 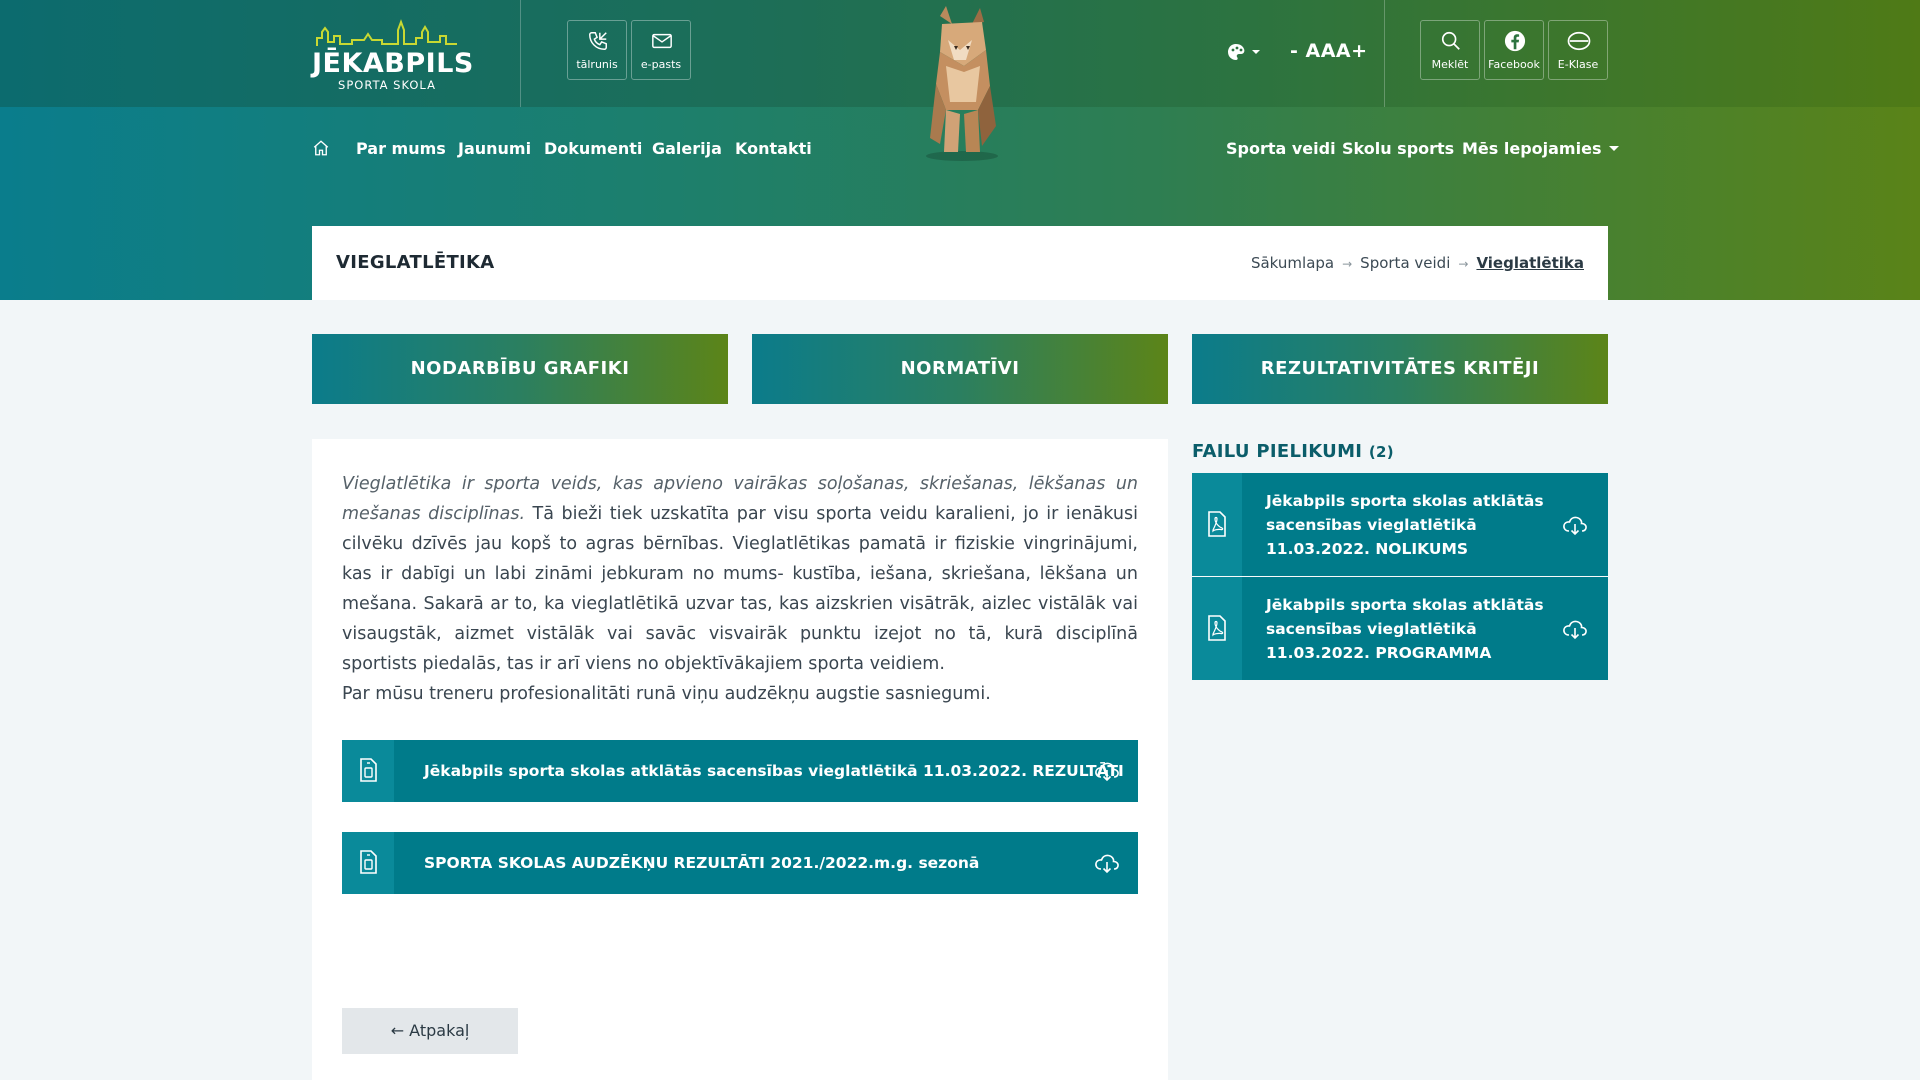 I want to click on nav-dokumenti: Dokumenti, so click(x=593, y=148).